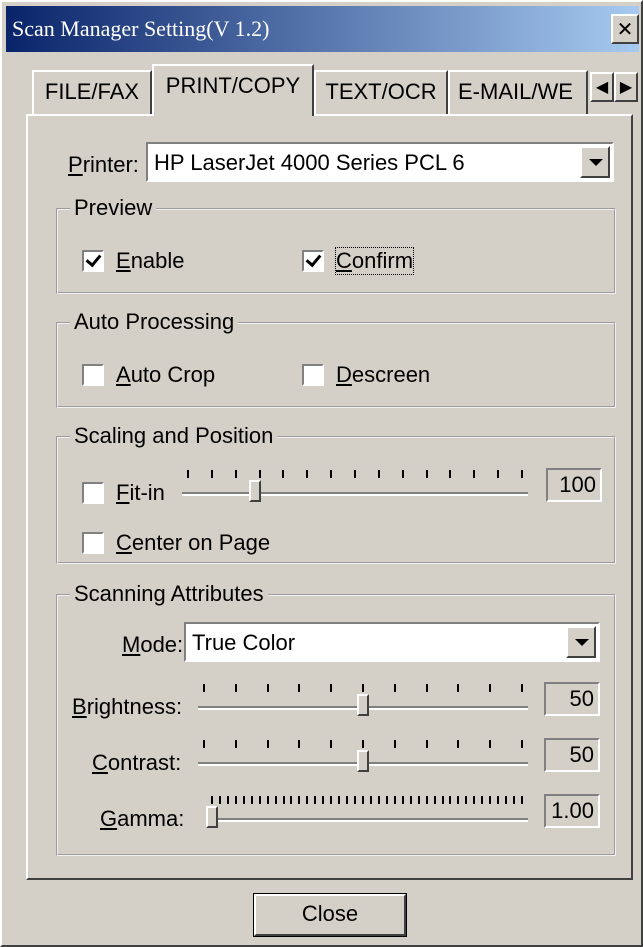 Image resolution: width=643 pixels, height=947 pixels. I want to click on mode-select: True Color, so click(392, 642).